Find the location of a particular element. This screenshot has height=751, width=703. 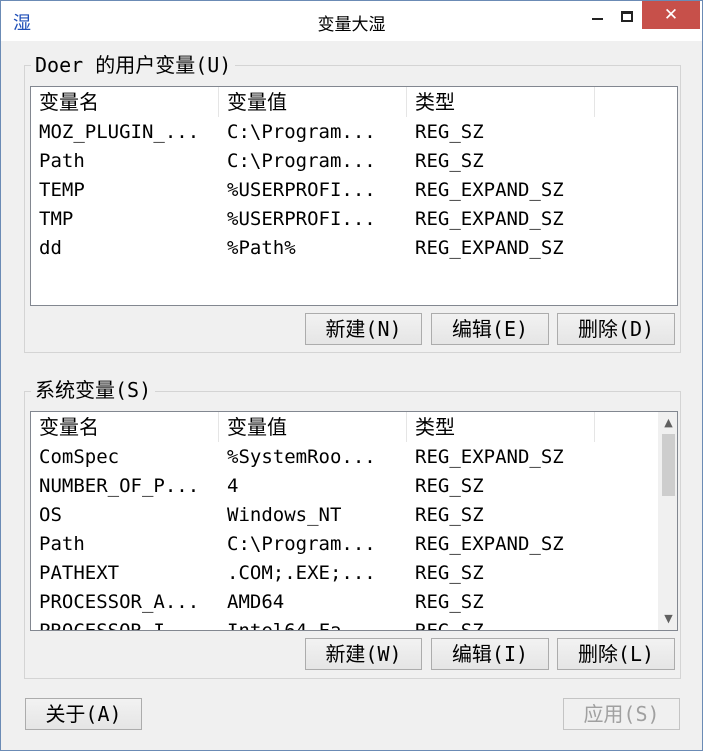

table-row: TEMP %USERPROFI... REG_EXPAND_SZ is located at coordinates (354, 190).